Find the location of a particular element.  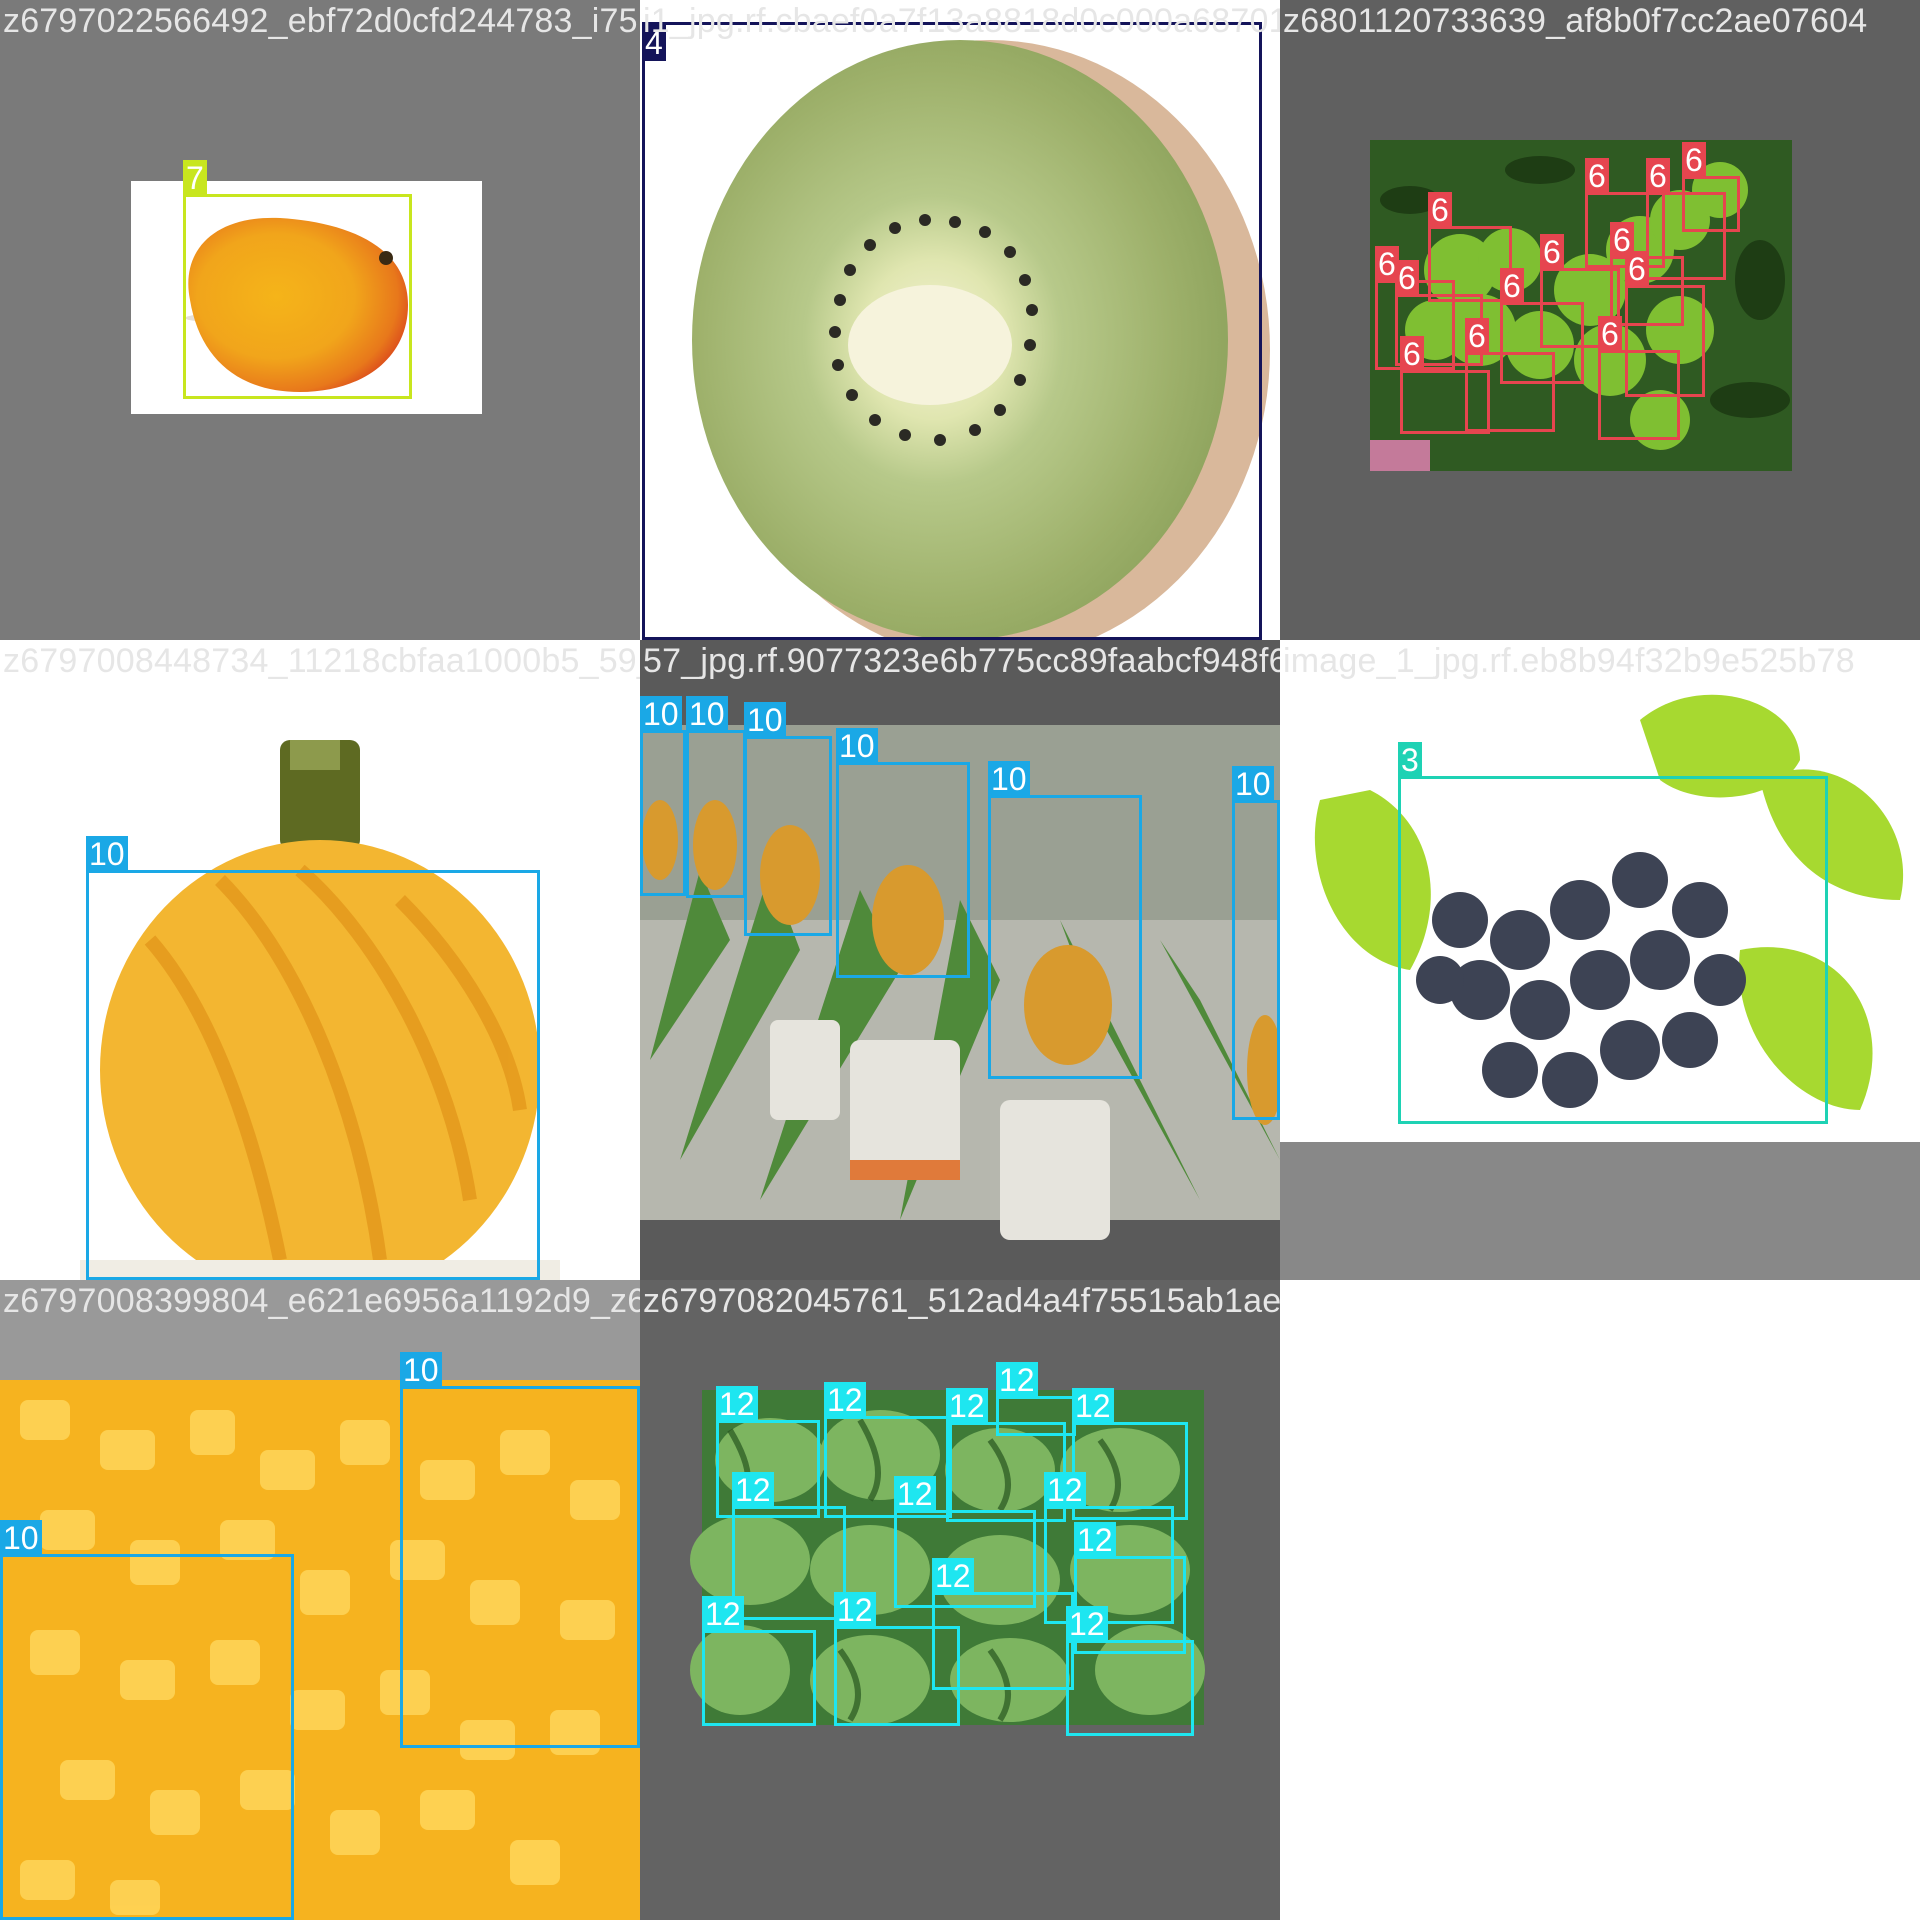

empty-tile is located at coordinates (1600, 1600).